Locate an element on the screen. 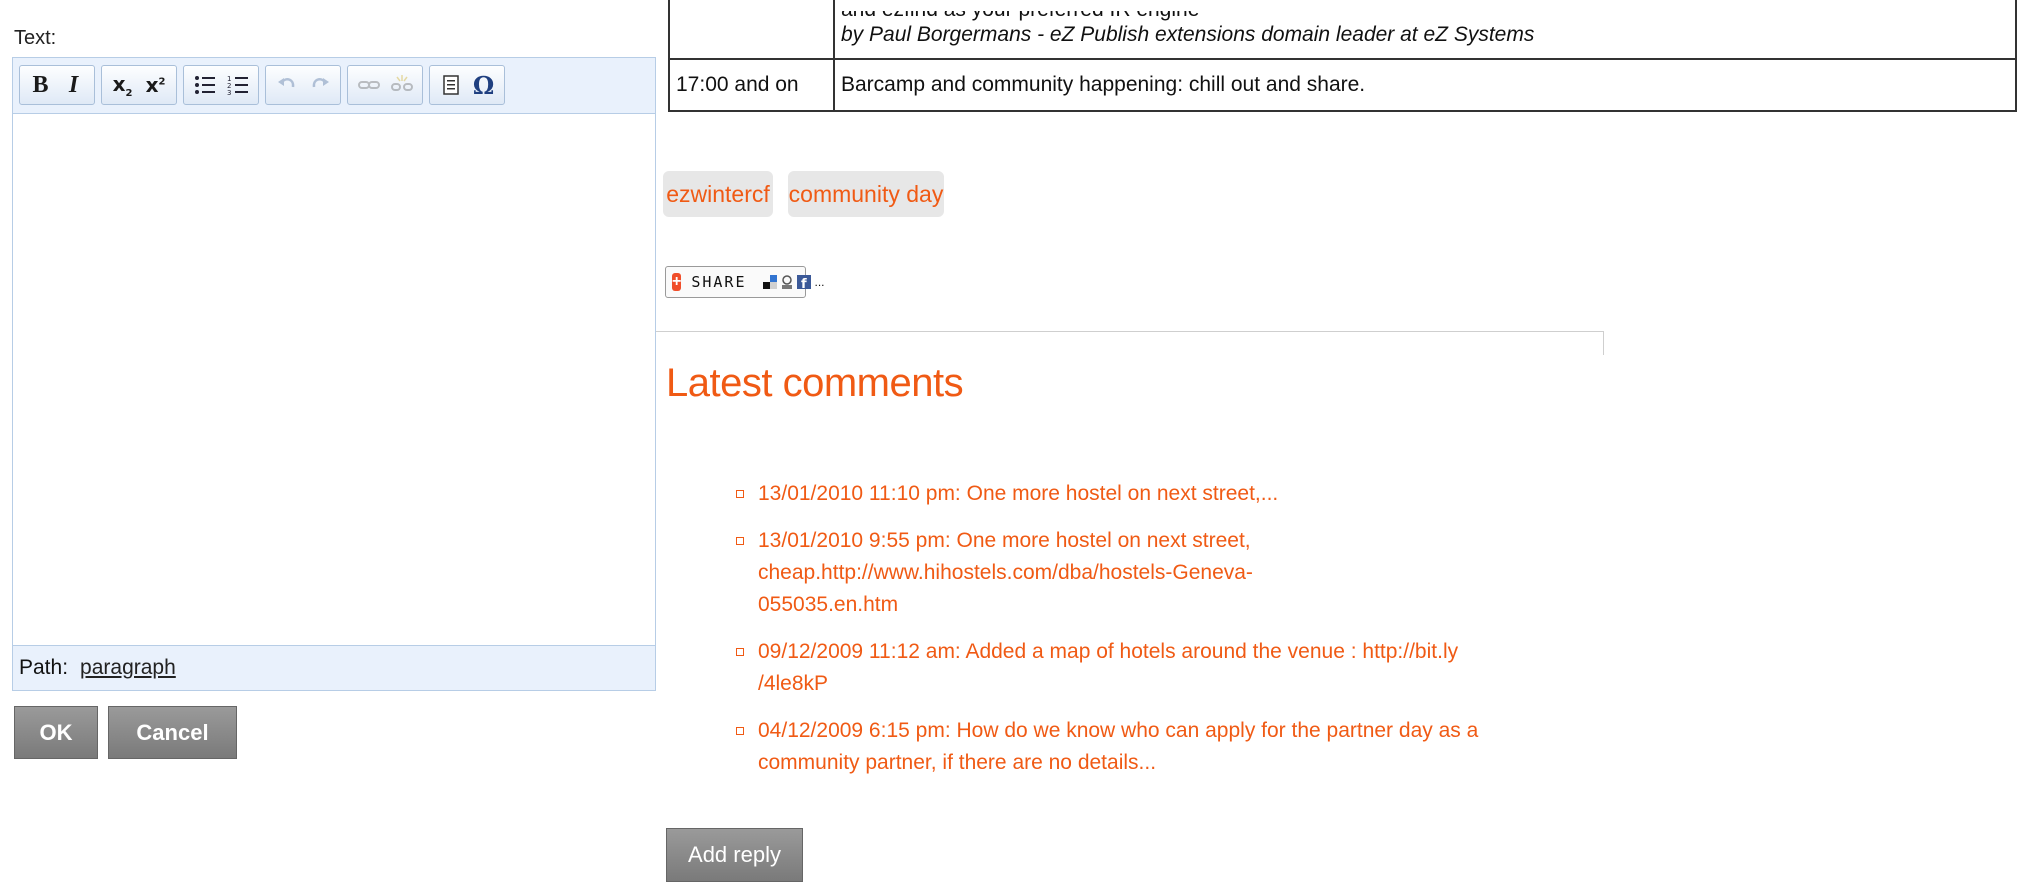 The height and width of the screenshot is (882, 2017). list-group: 1 2 3 is located at coordinates (221, 85).